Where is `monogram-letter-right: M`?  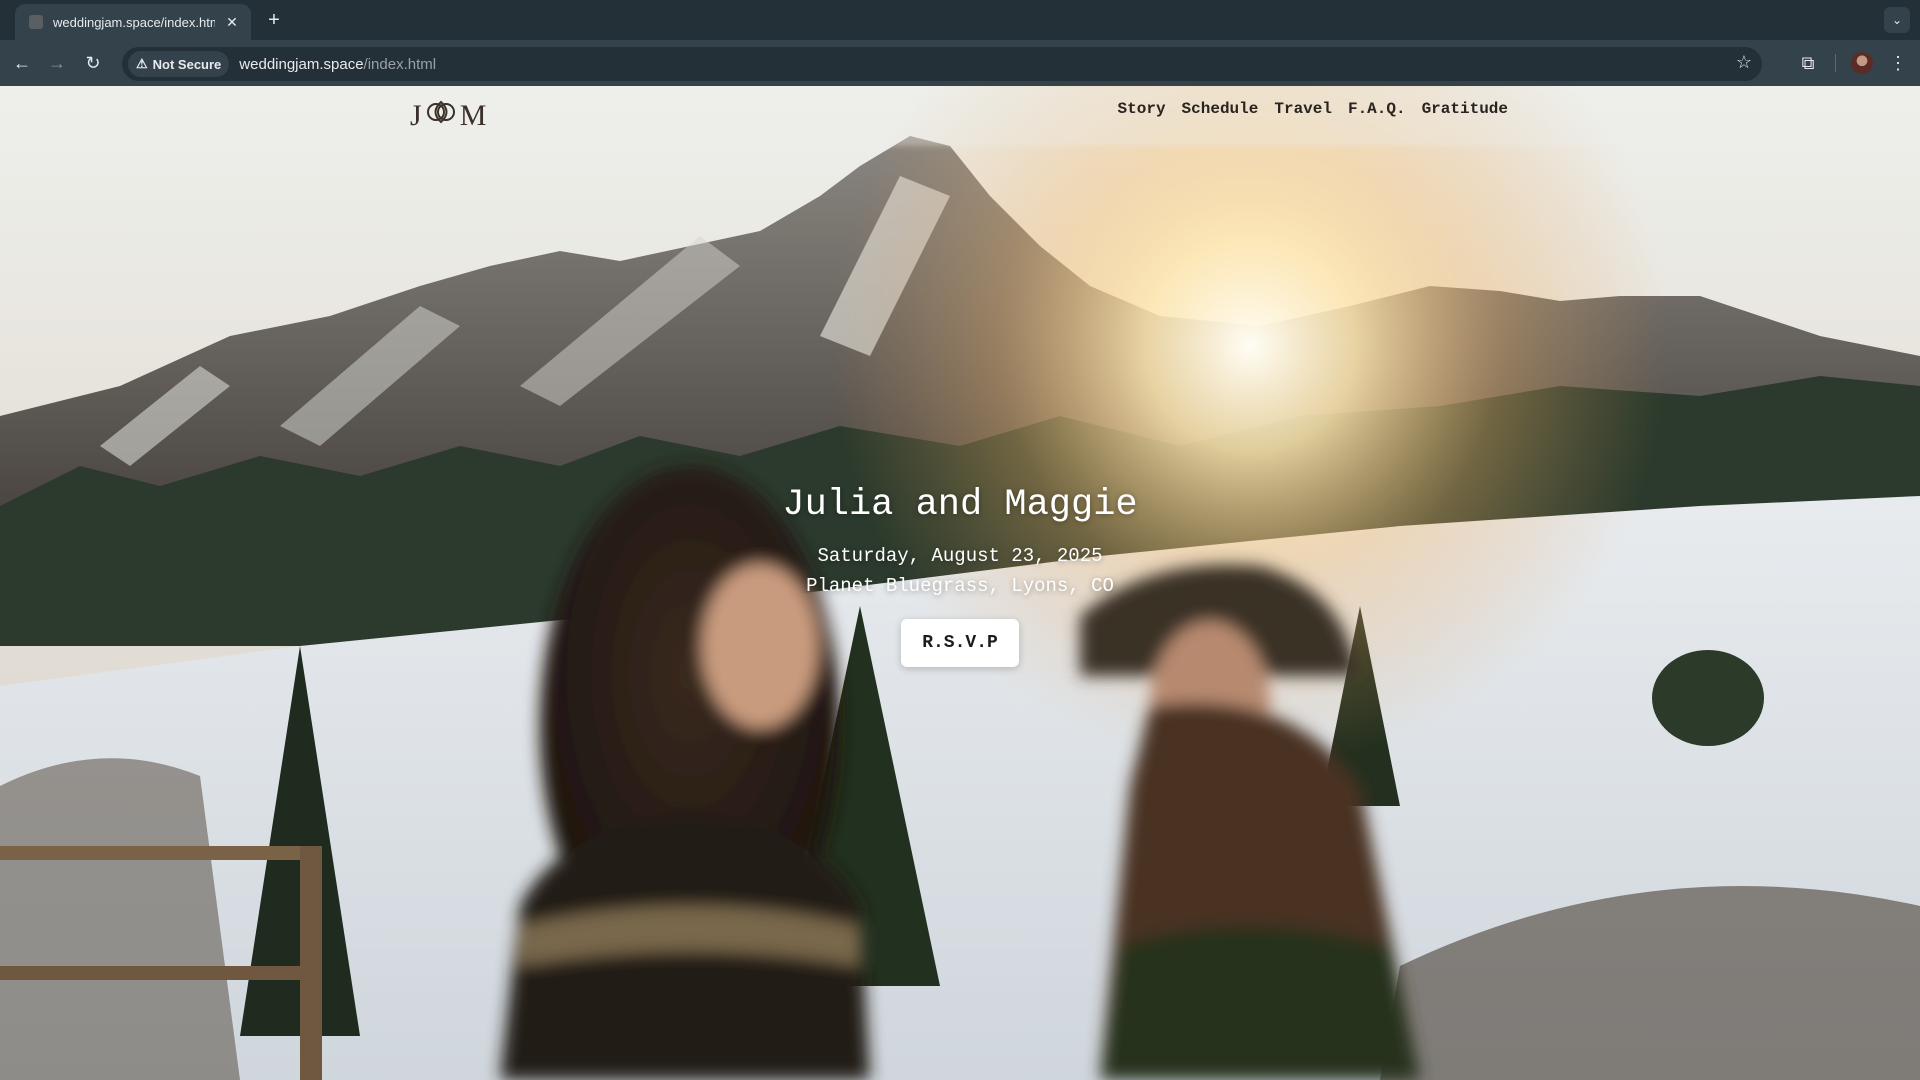 monogram-letter-right: M is located at coordinates (473, 115).